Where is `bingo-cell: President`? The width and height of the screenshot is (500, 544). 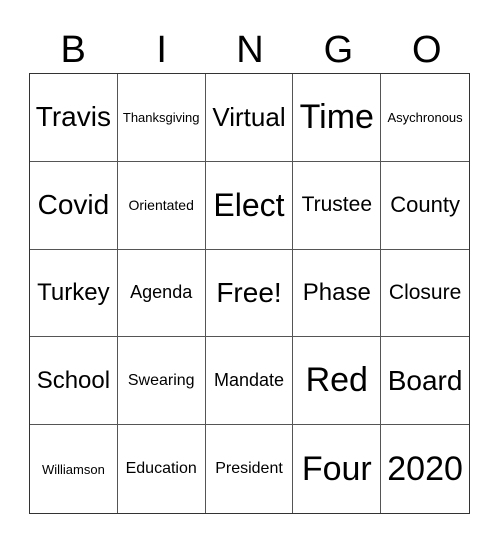 bingo-cell: President is located at coordinates (250, 469).